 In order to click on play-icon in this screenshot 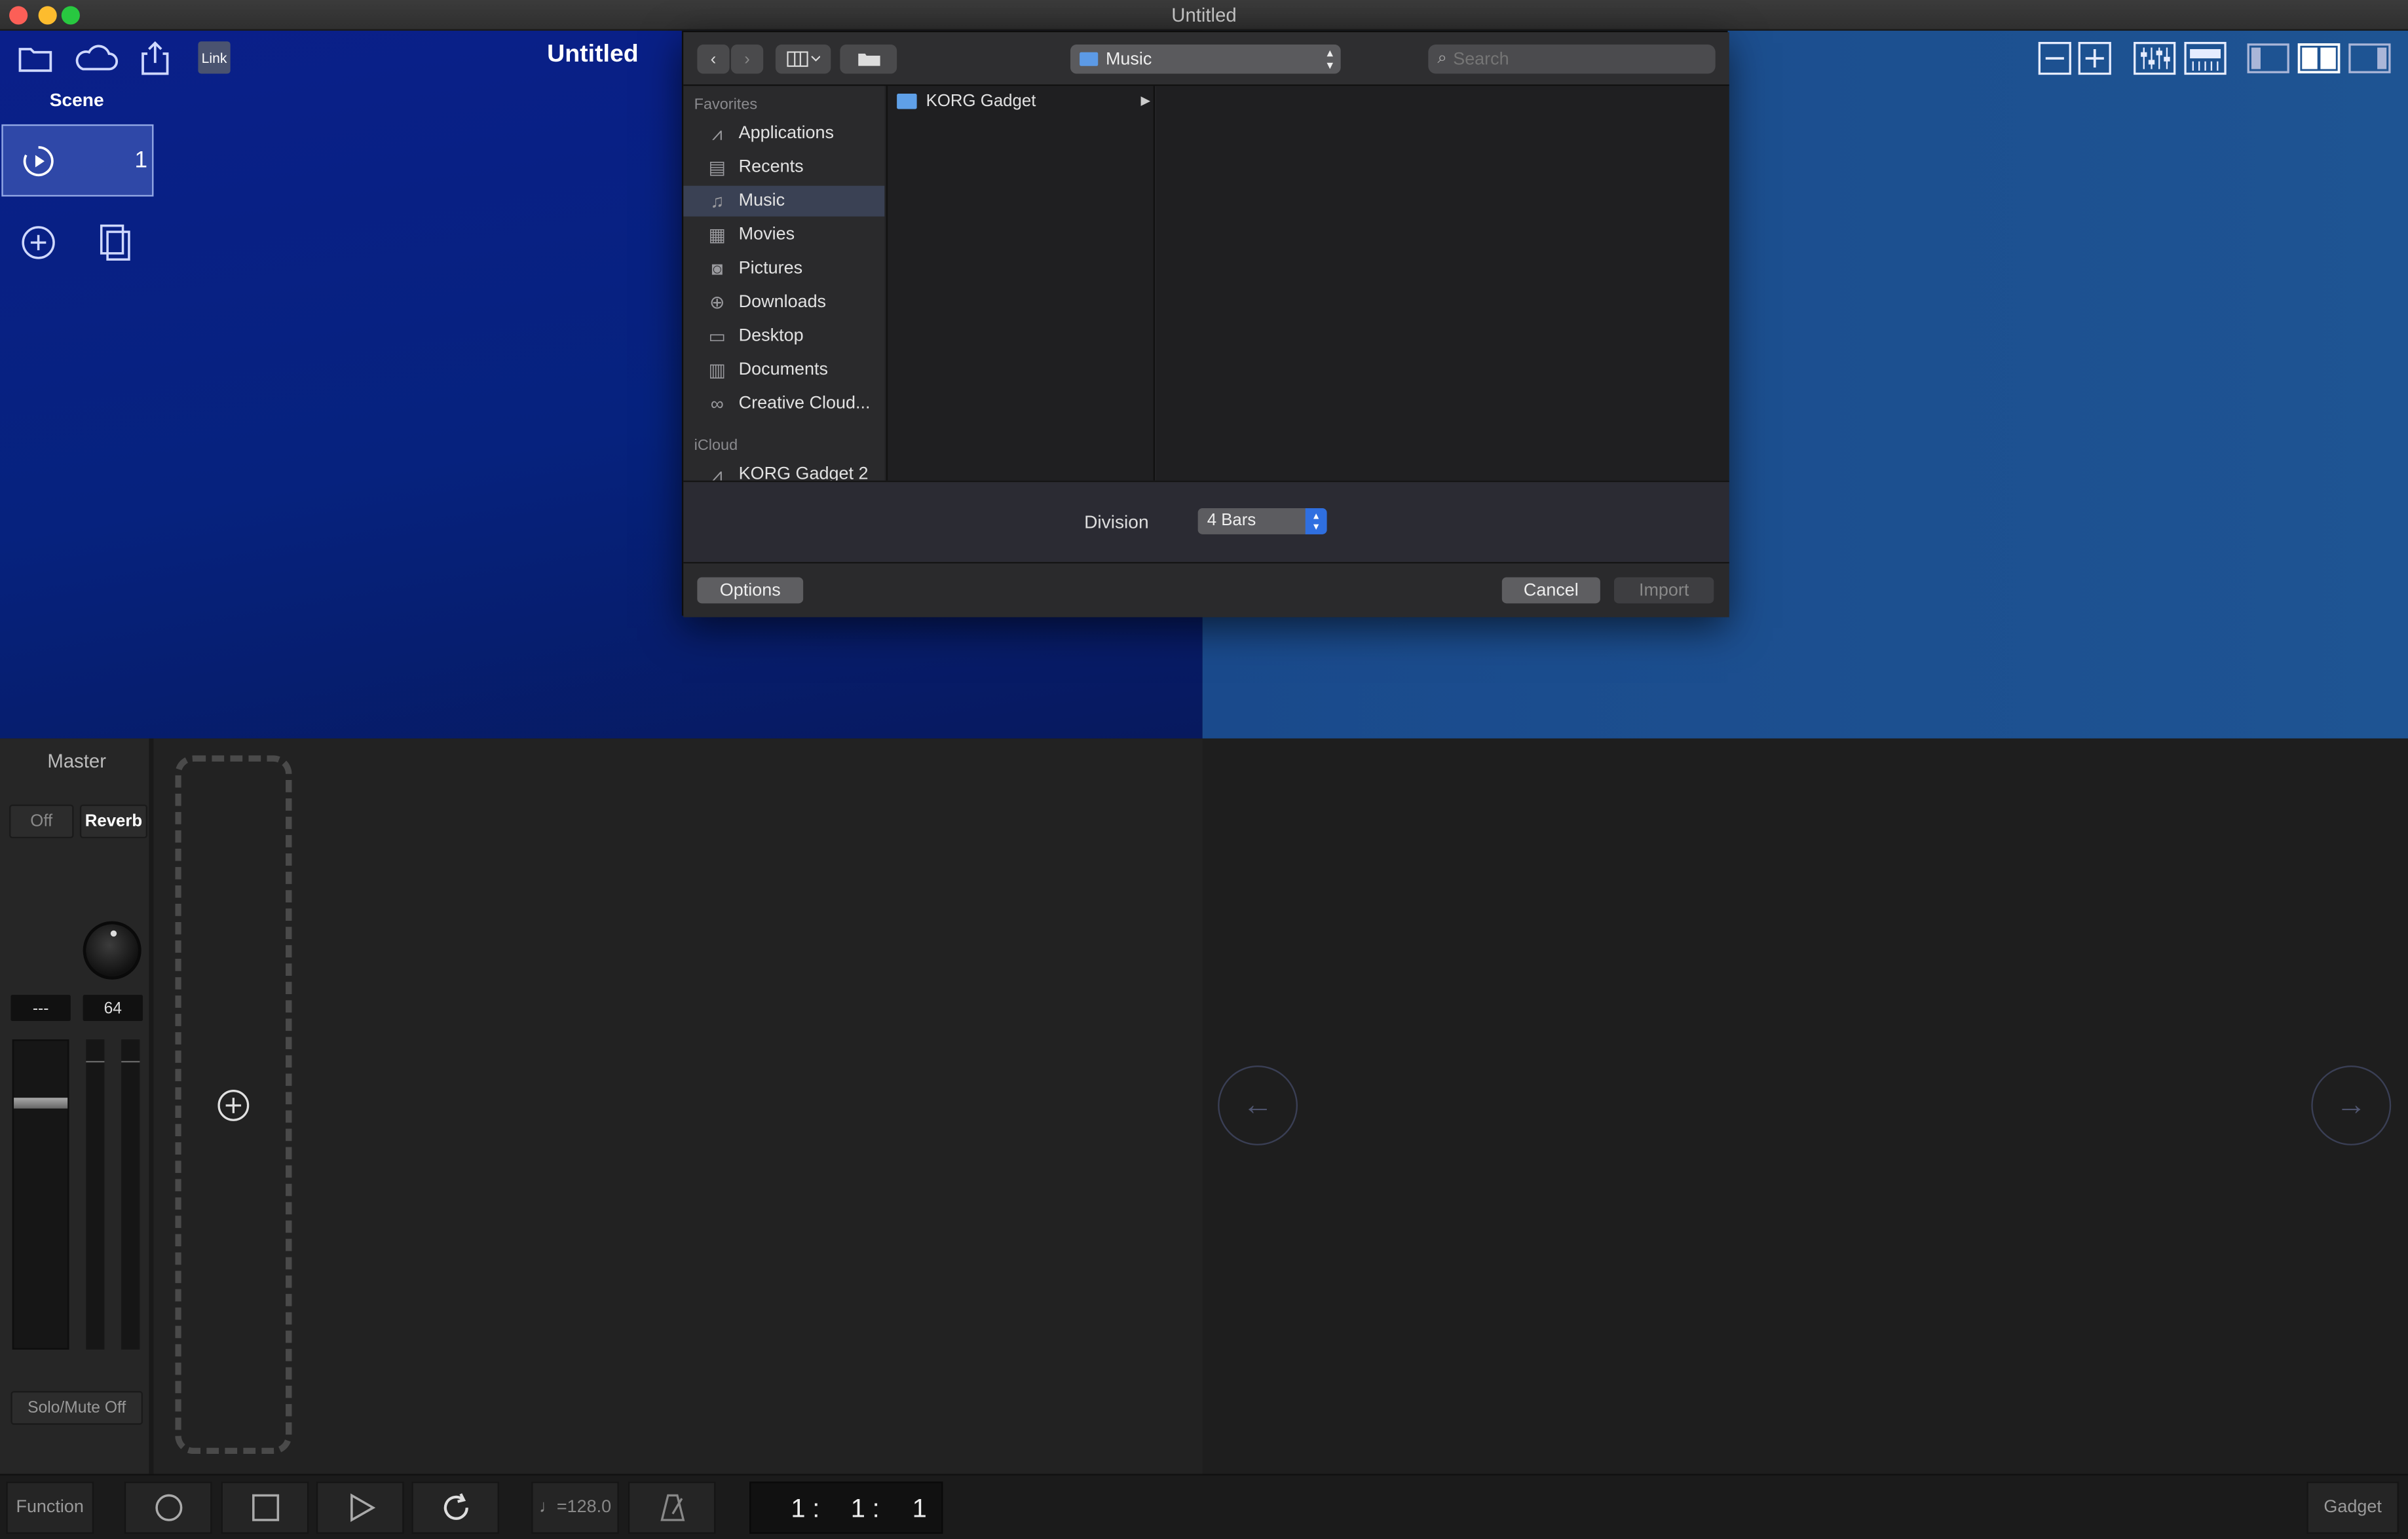, I will do `click(362, 1507)`.